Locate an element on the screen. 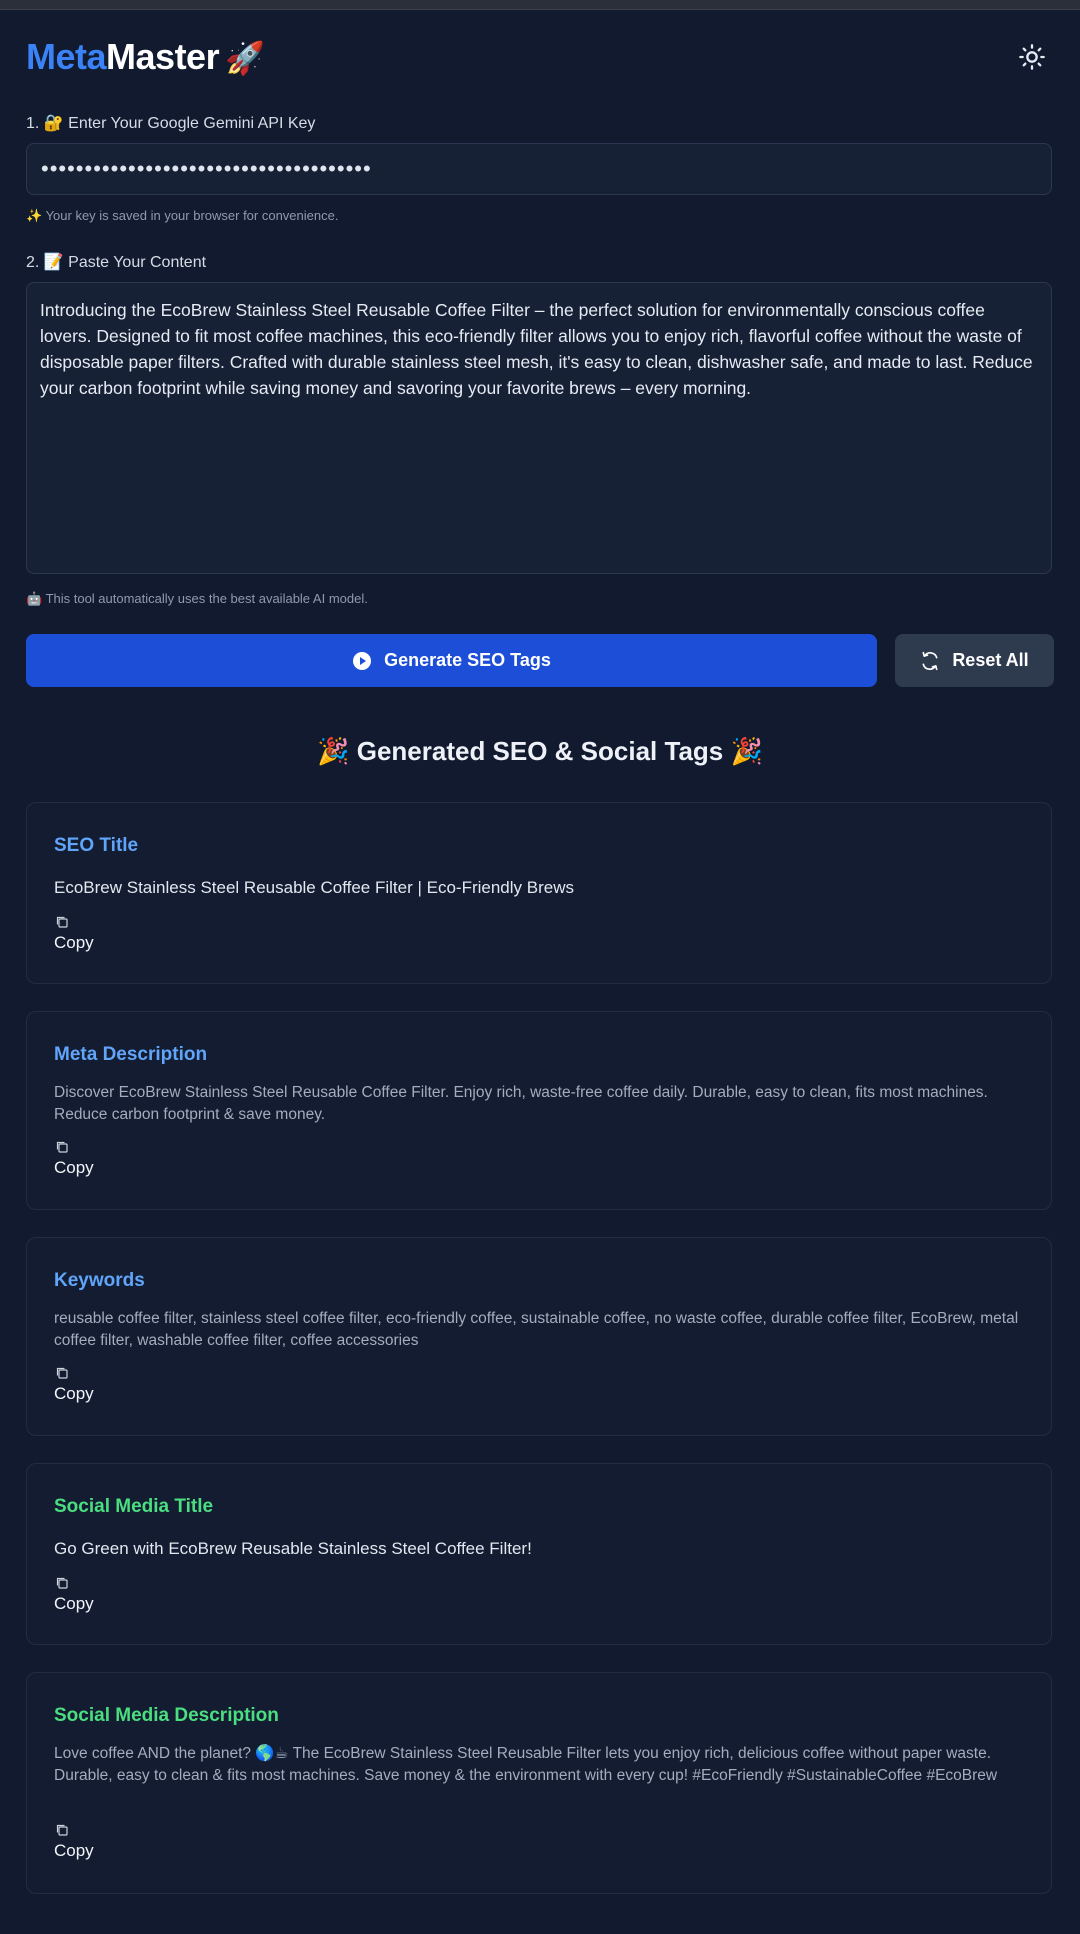 This screenshot has height=1934, width=1080. app-logo: MetaMaster 🚀 is located at coordinates (145, 57).